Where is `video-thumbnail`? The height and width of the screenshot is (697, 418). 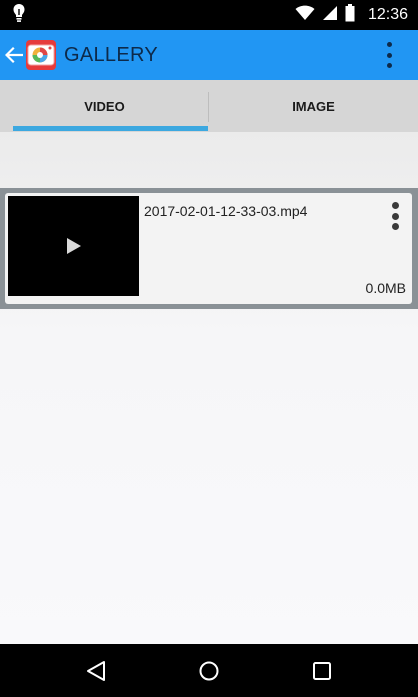 video-thumbnail is located at coordinates (73, 246).